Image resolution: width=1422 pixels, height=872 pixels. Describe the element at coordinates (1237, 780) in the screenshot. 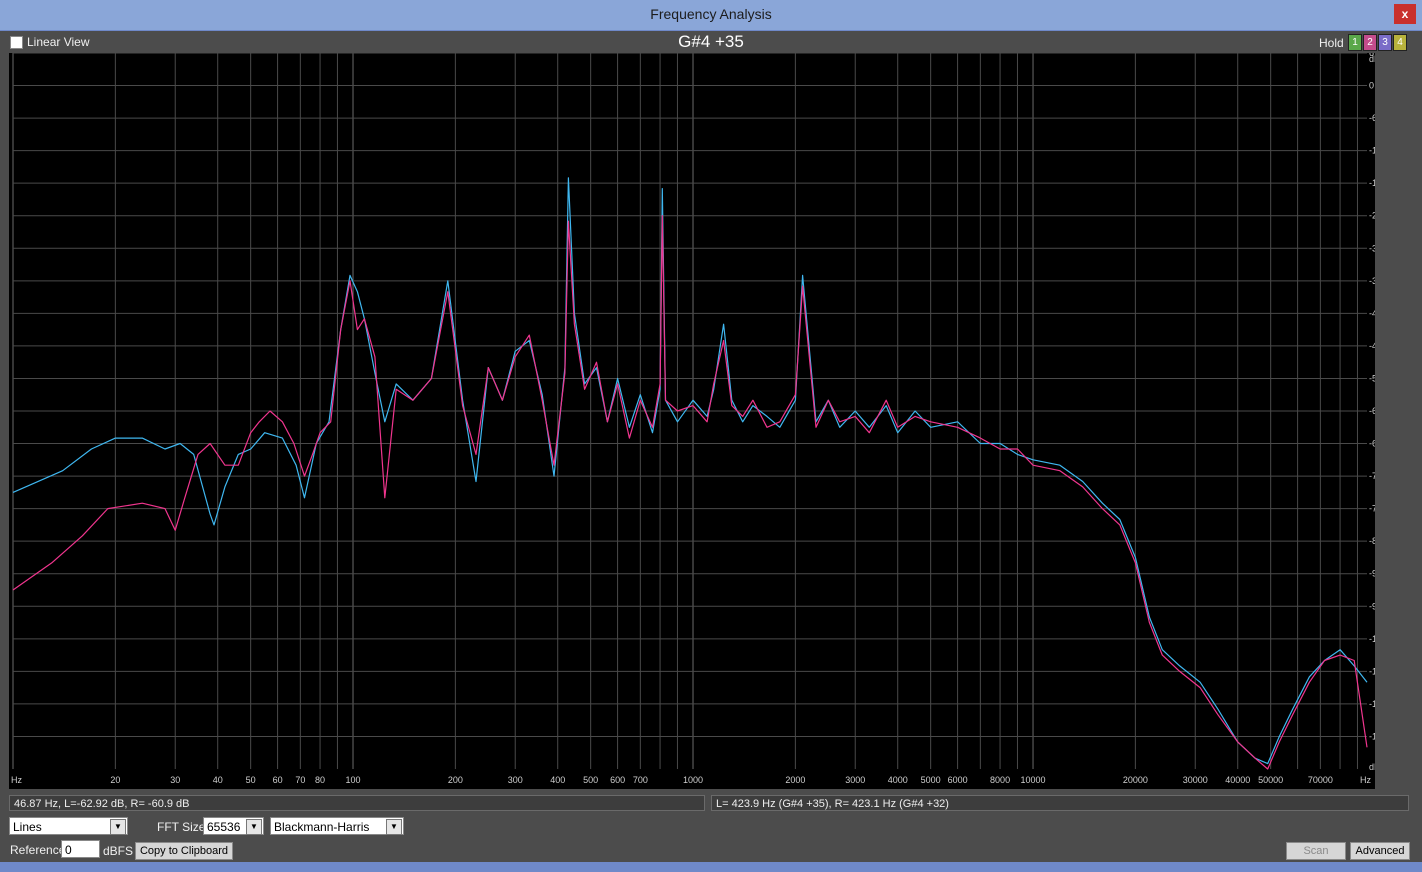

I see `x-tick-label: 40000` at that location.